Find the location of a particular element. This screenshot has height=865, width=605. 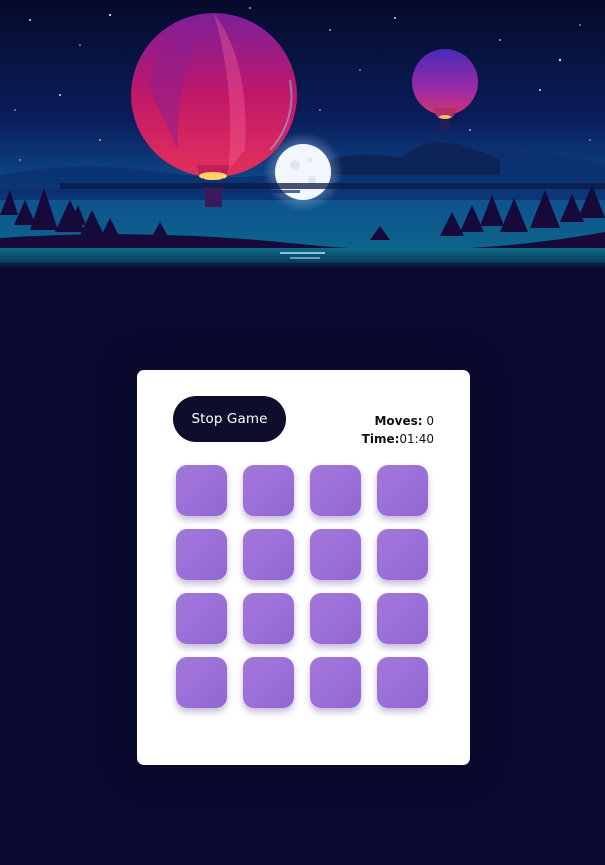

stats-panel: Moves: 0 Time:01:40 is located at coordinates (398, 430).